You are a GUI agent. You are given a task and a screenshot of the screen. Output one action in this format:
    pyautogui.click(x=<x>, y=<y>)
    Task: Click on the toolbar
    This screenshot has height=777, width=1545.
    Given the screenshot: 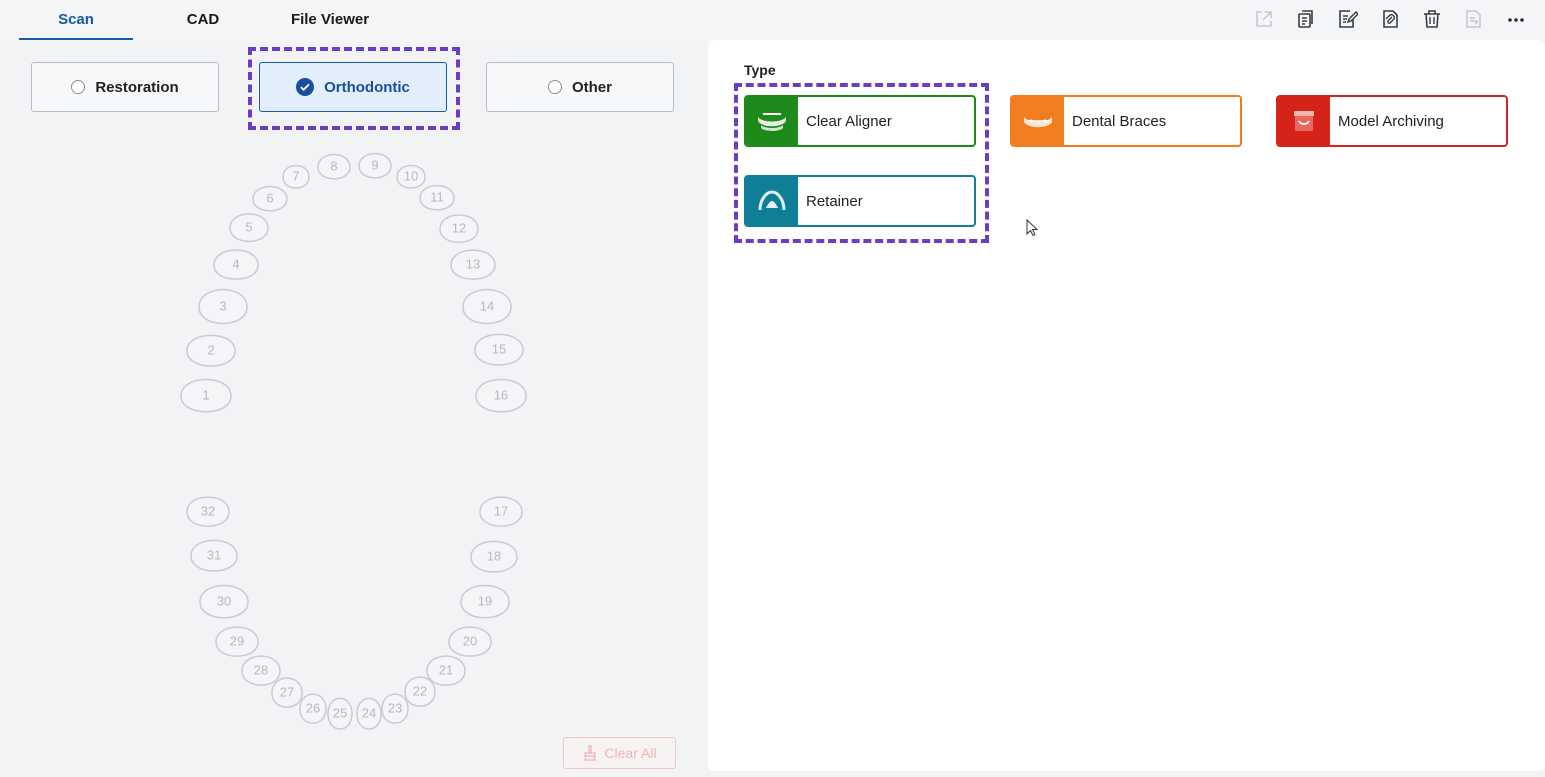 What is the action you would take?
    pyautogui.click(x=1390, y=19)
    